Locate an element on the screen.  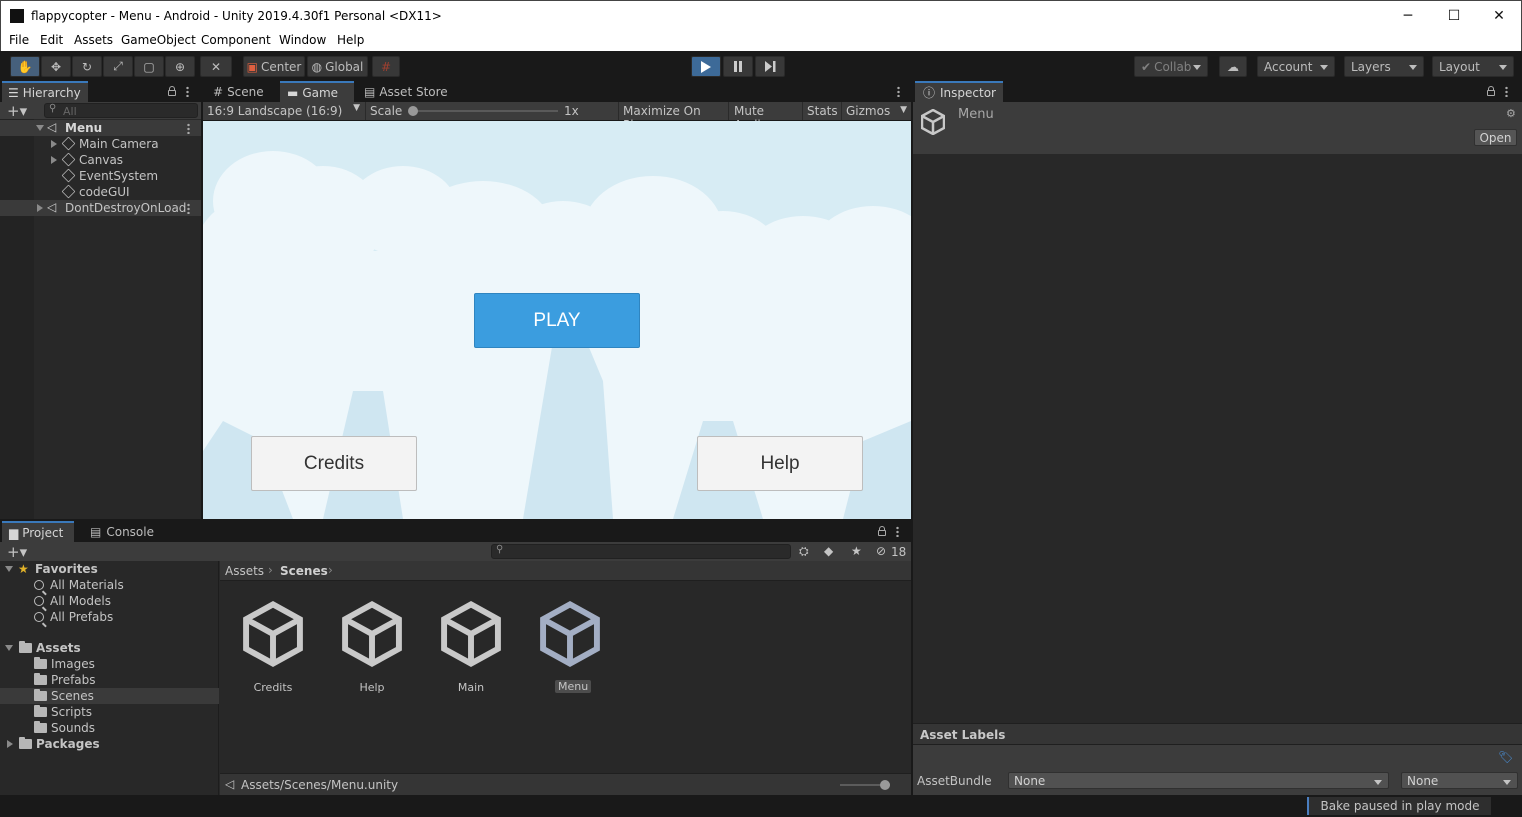
favorite-star-icon: ★ is located at coordinates (856, 551).